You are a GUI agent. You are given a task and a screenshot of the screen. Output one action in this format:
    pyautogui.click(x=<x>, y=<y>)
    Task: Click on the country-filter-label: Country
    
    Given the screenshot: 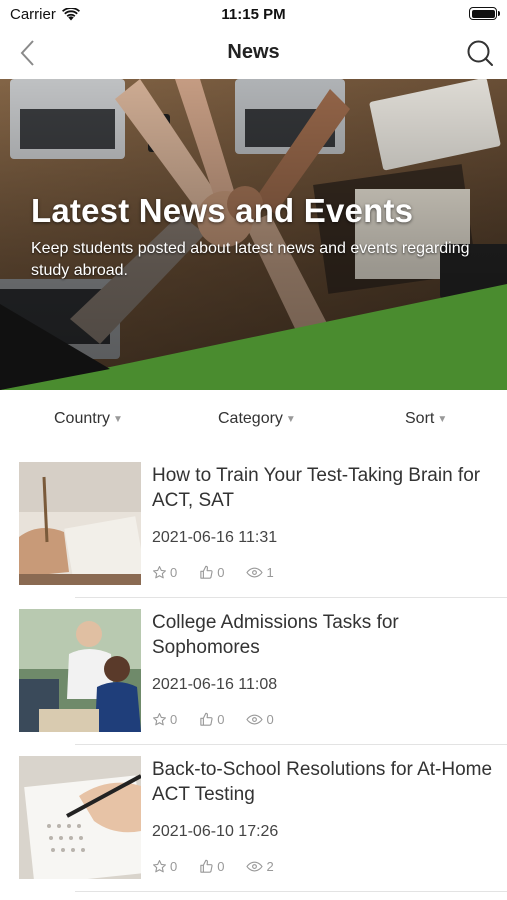 What is the action you would take?
    pyautogui.click(x=82, y=418)
    